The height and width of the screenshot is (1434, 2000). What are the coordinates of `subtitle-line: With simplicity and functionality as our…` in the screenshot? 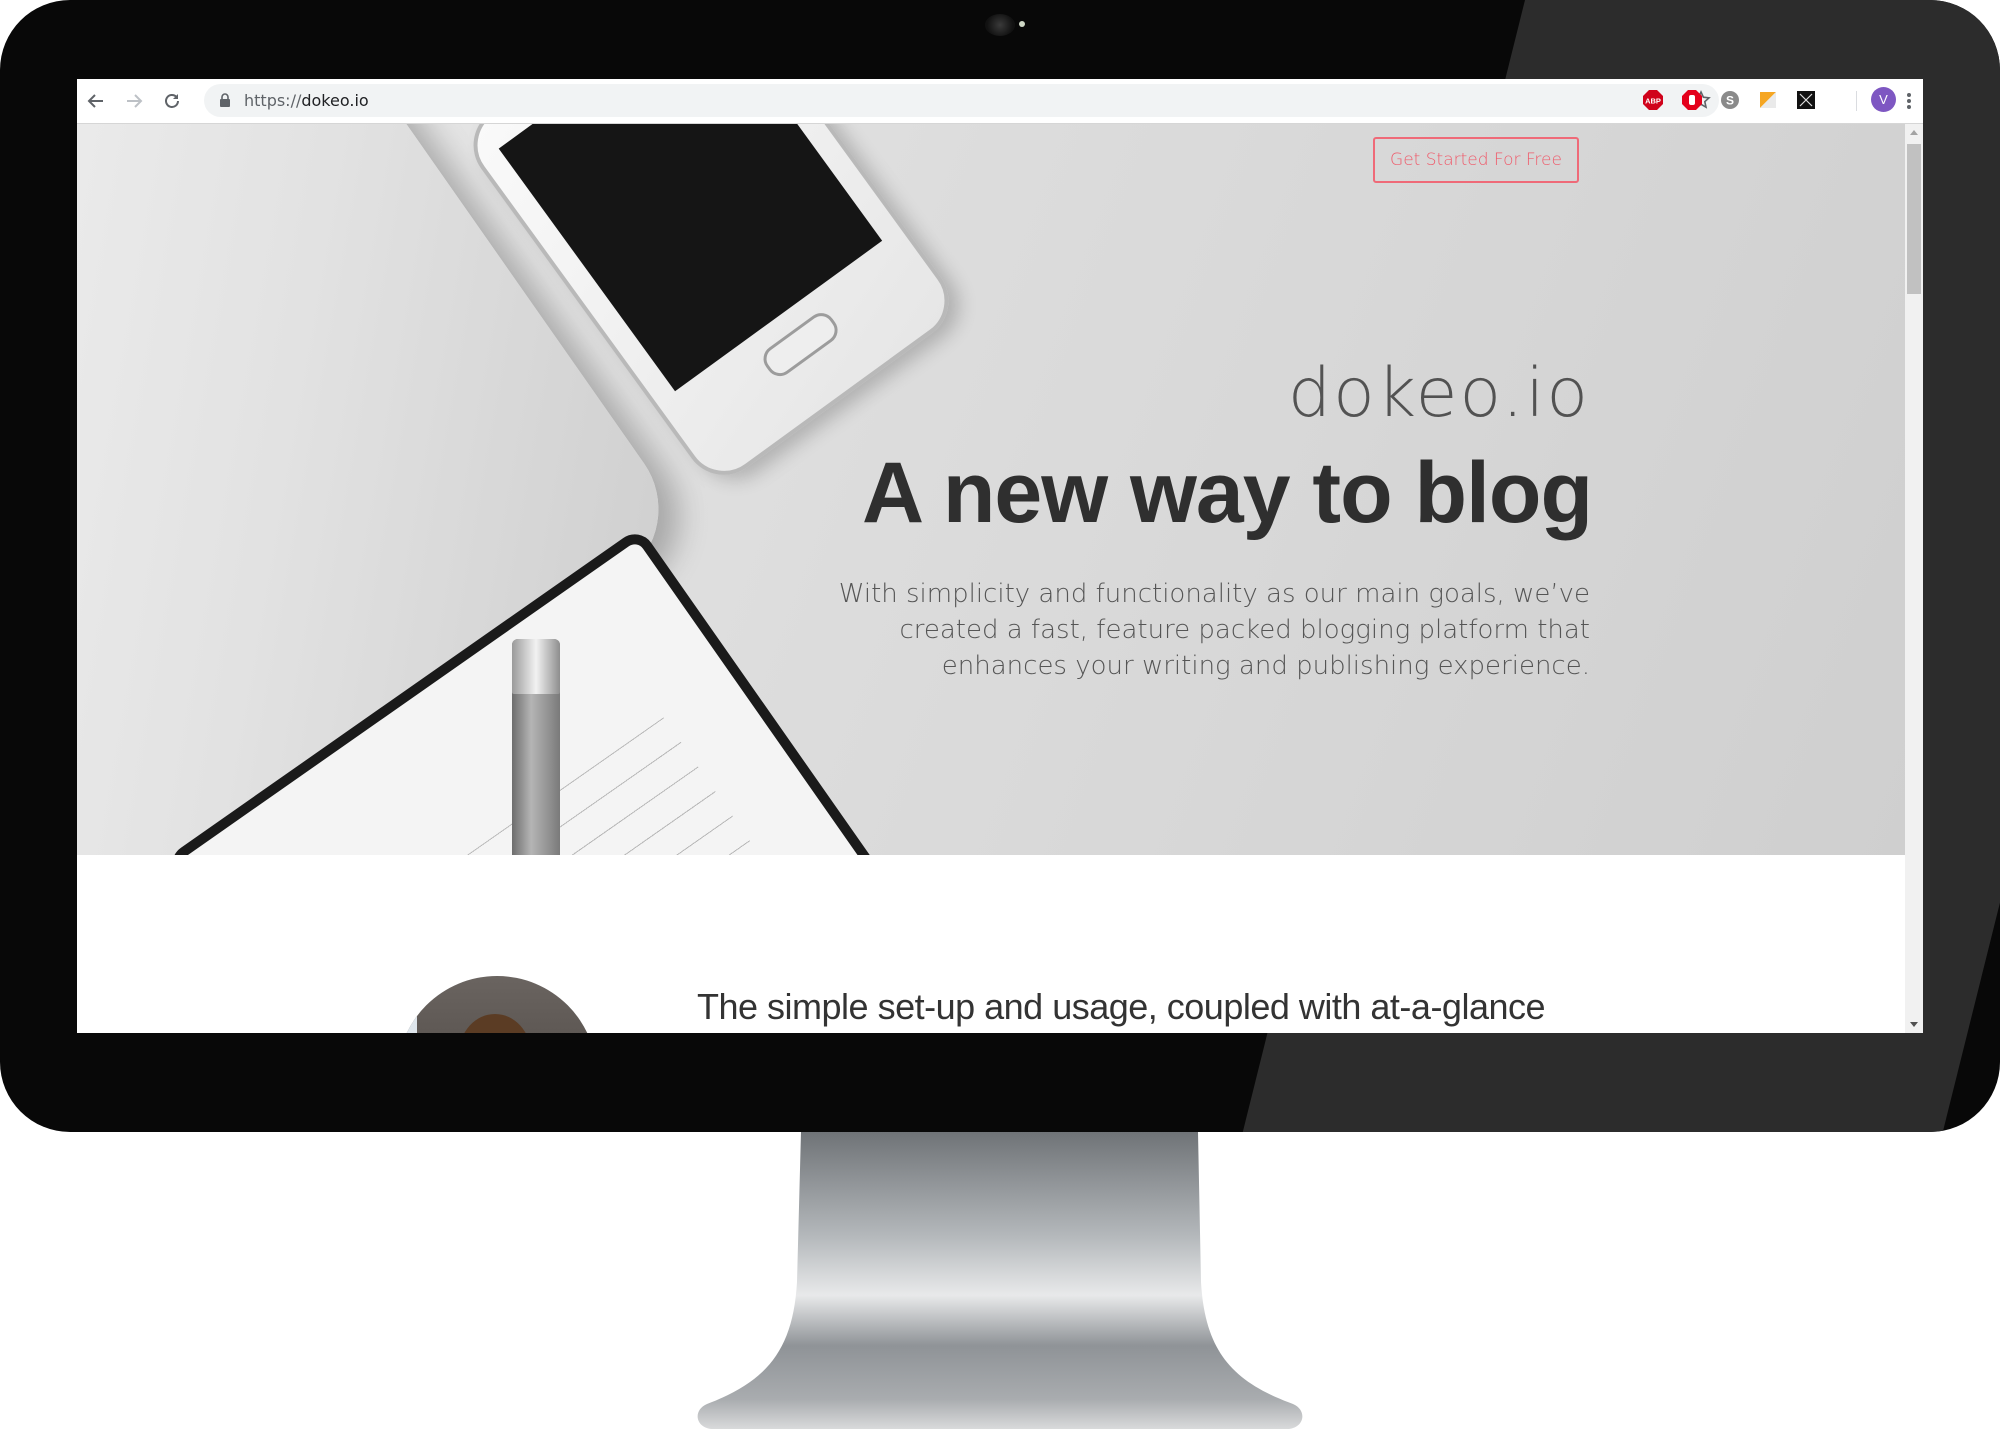 It's located at (1214, 594).